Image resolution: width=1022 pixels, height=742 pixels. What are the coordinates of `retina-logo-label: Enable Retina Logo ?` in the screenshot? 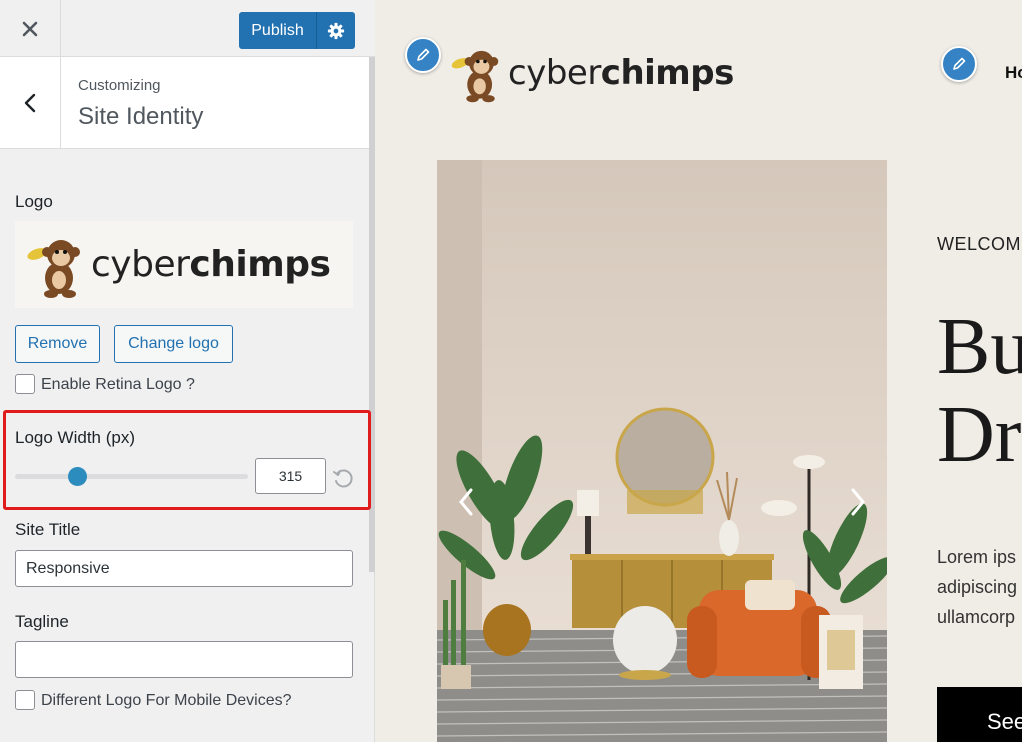 It's located at (118, 384).